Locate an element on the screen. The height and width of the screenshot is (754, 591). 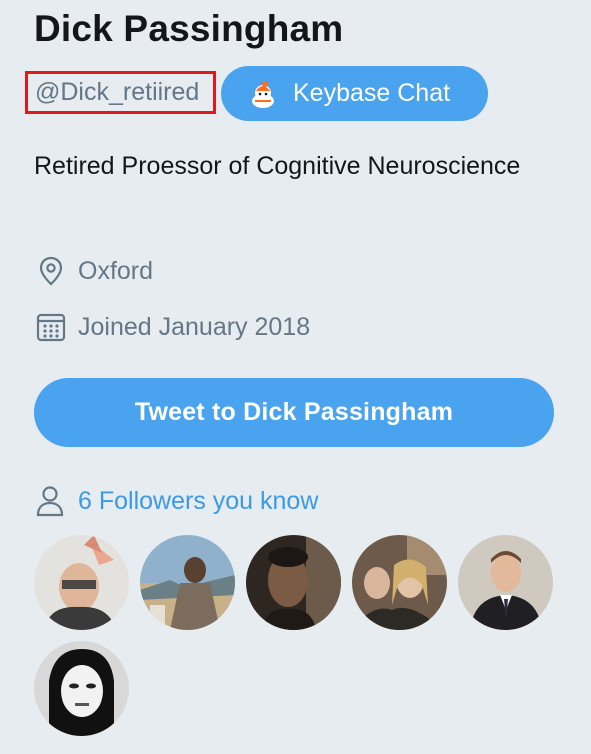
followers-you-know-link: 6 Followers you know is located at coordinates (198, 501).